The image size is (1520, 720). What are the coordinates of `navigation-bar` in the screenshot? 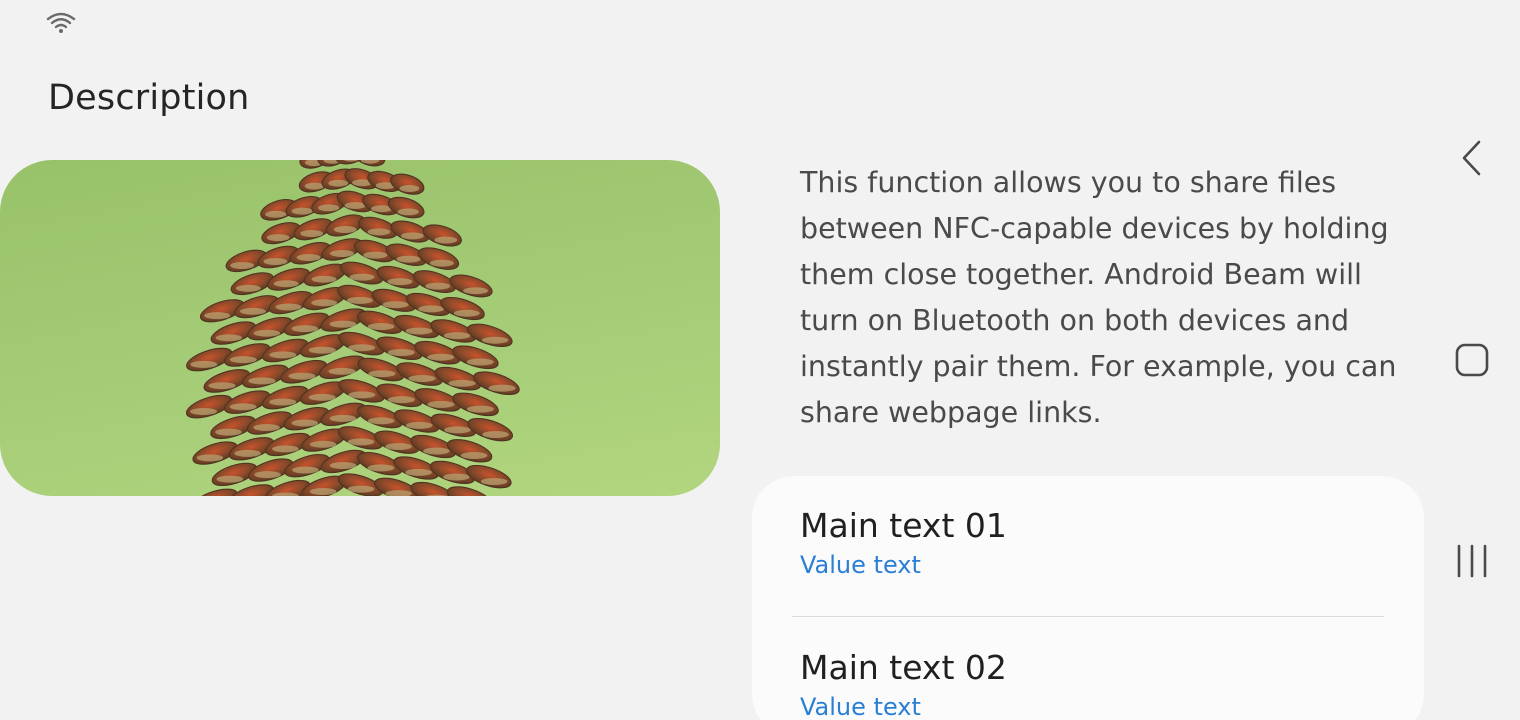 It's located at (1478, 360).